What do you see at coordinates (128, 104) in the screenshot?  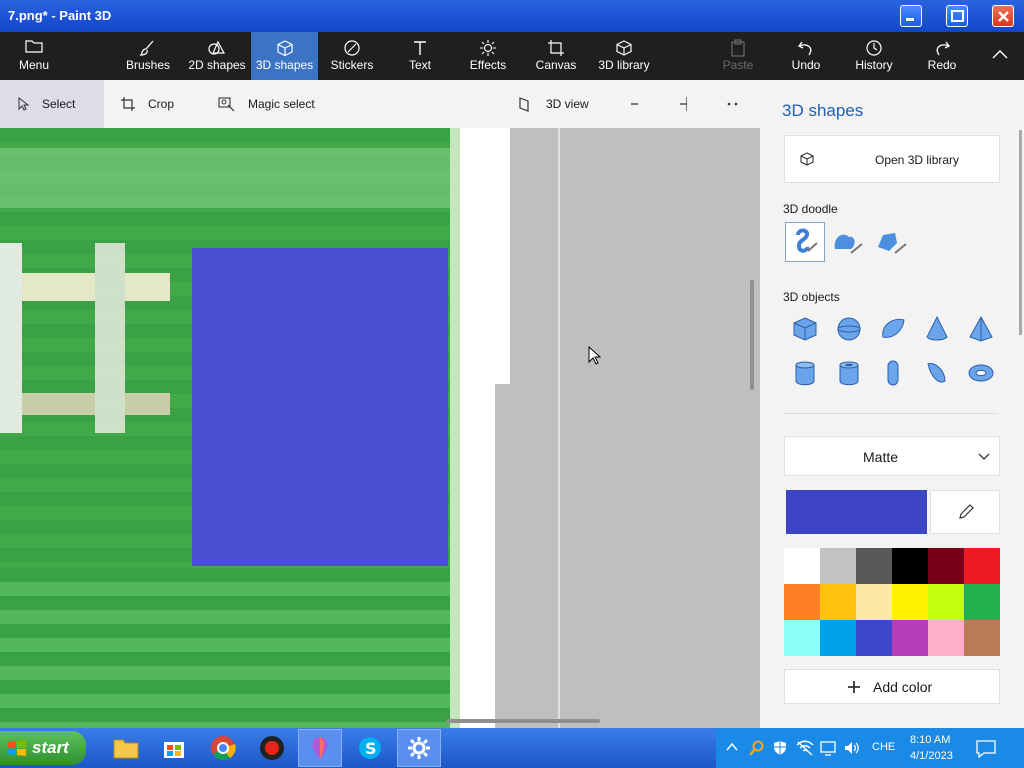 I see `crop-icon` at bounding box center [128, 104].